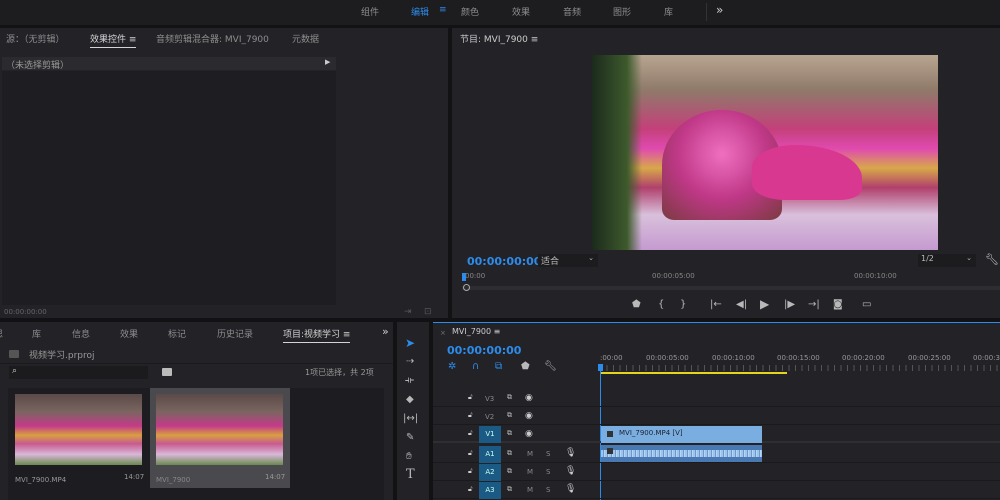 This screenshot has height=500, width=1000. I want to click on track-target-v1: V1, so click(490, 434).